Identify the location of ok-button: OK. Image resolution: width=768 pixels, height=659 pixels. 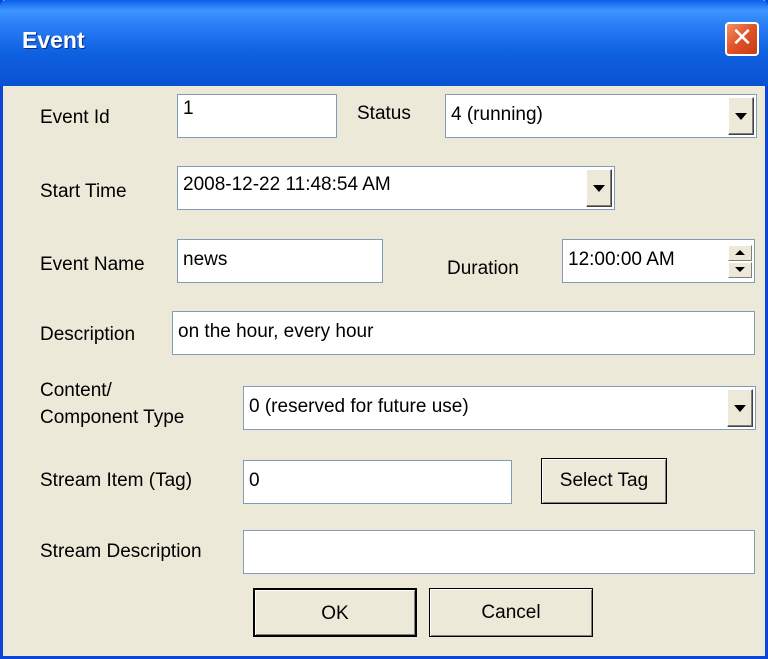
(335, 612).